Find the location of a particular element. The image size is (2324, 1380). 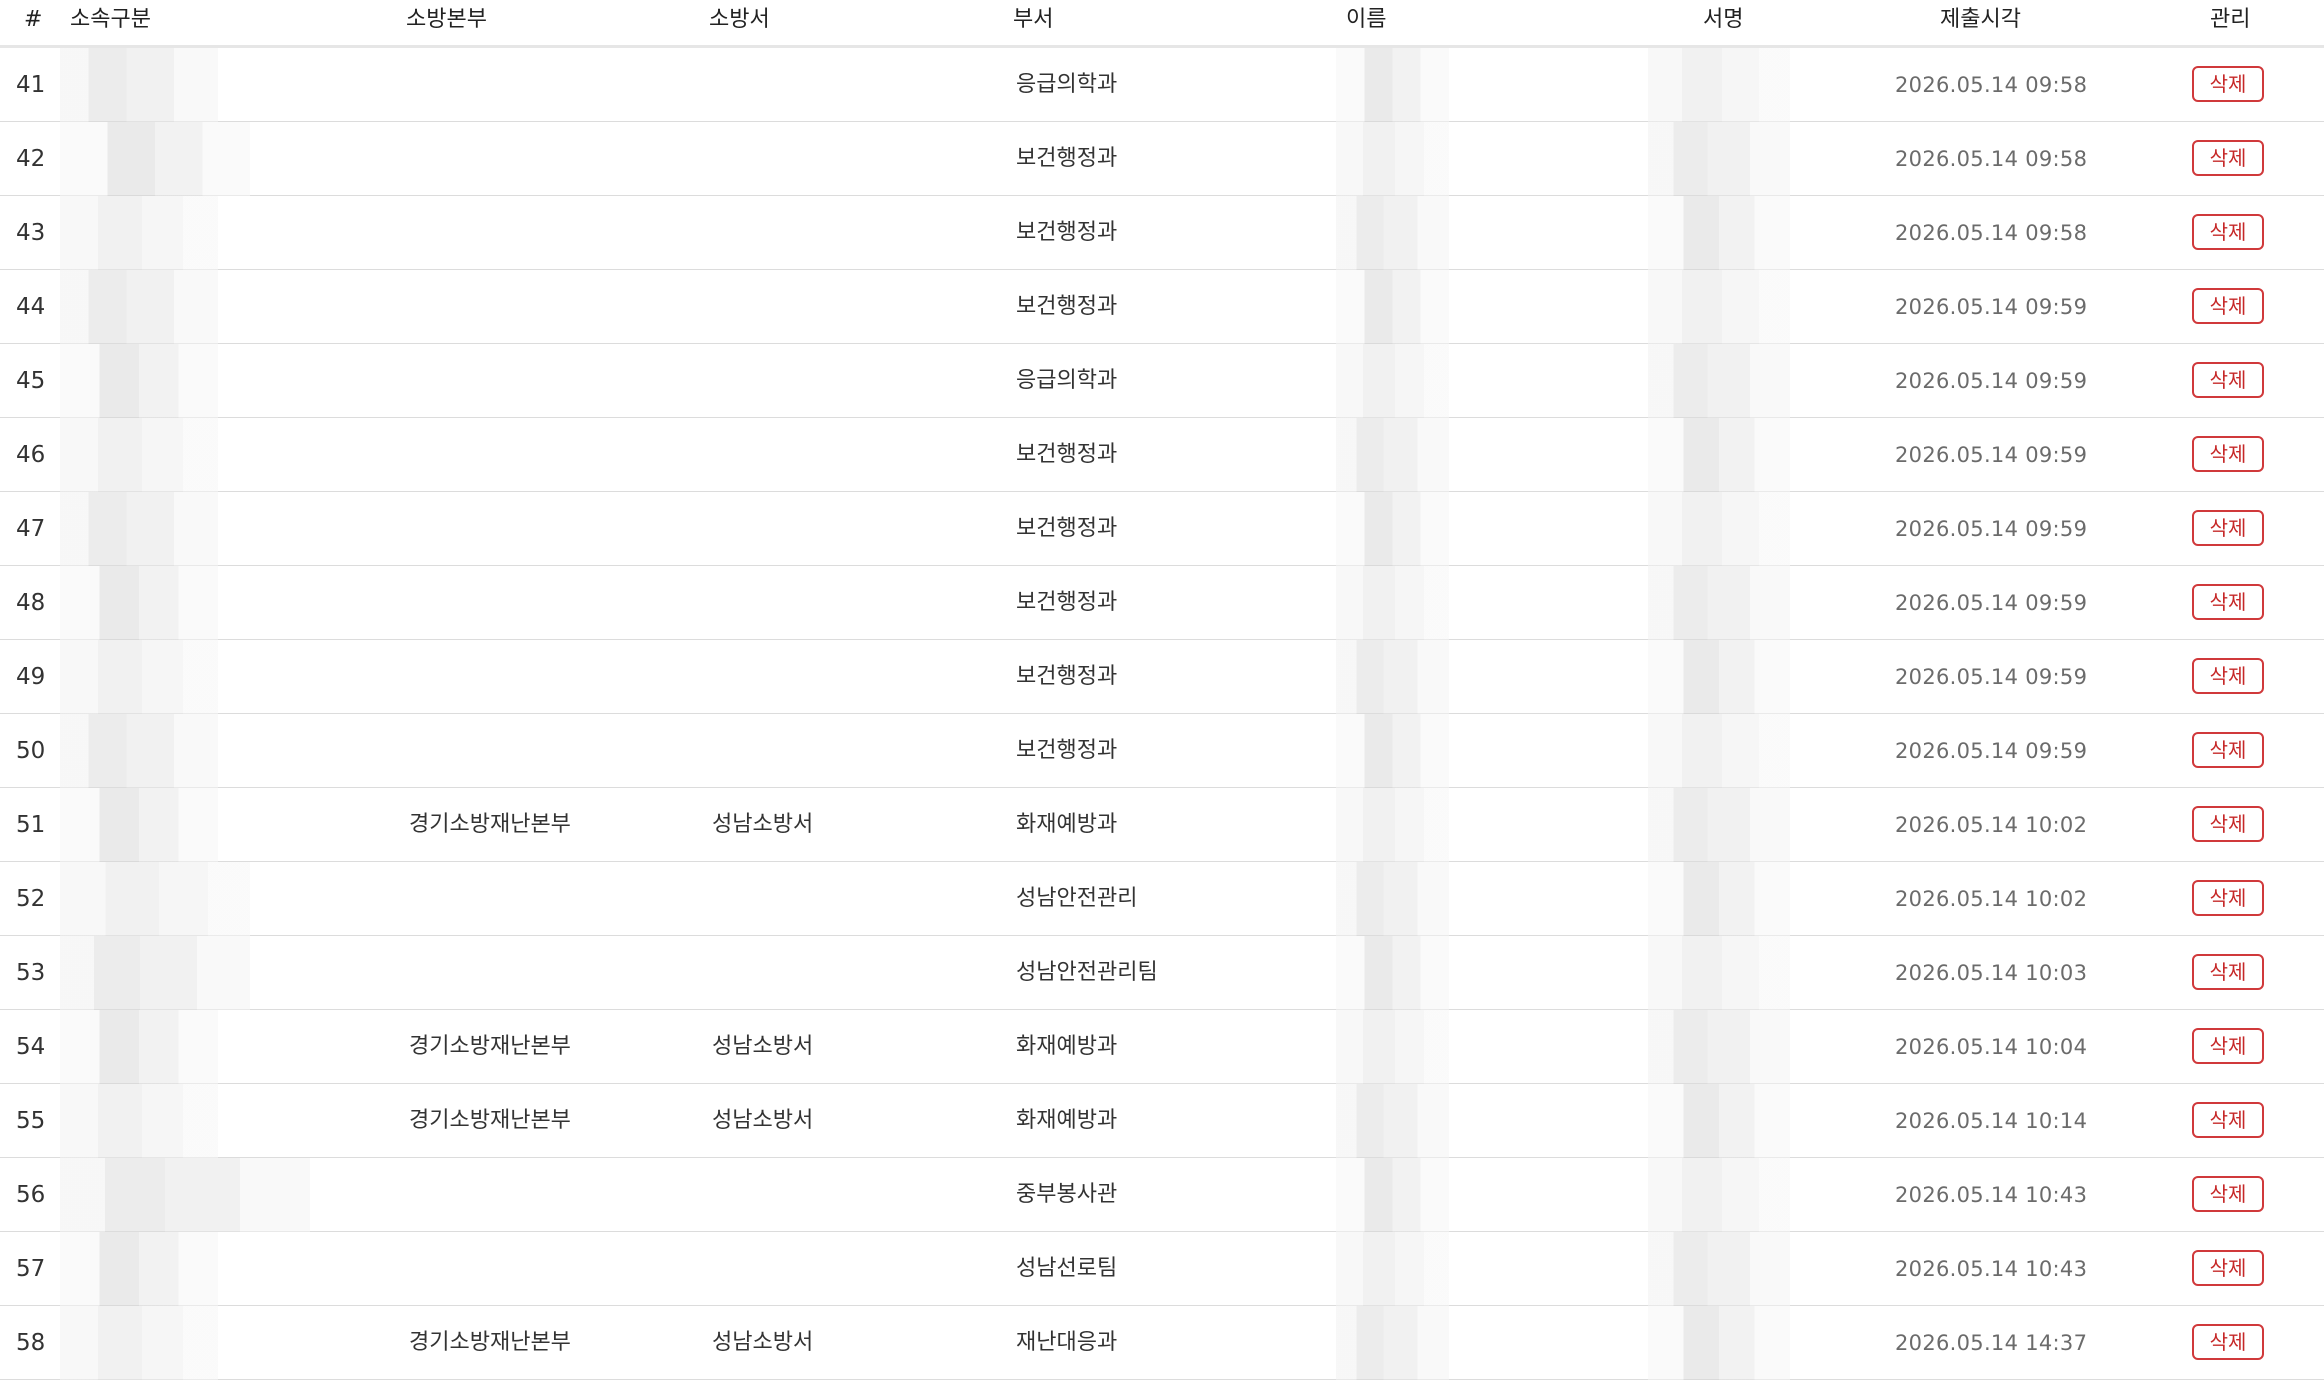

col-submitted-header: 제출시각 is located at coordinates (1980, 19).